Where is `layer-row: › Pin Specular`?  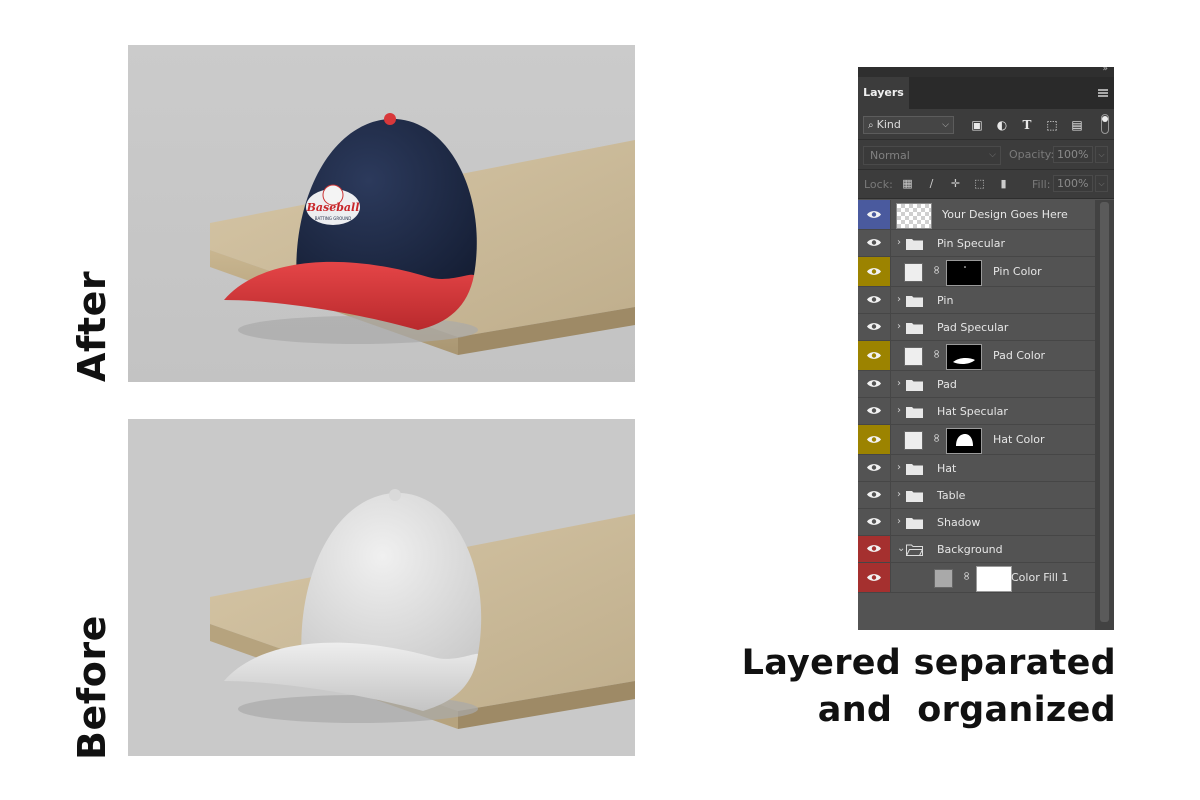
layer-row: › Pin Specular is located at coordinates (976, 243).